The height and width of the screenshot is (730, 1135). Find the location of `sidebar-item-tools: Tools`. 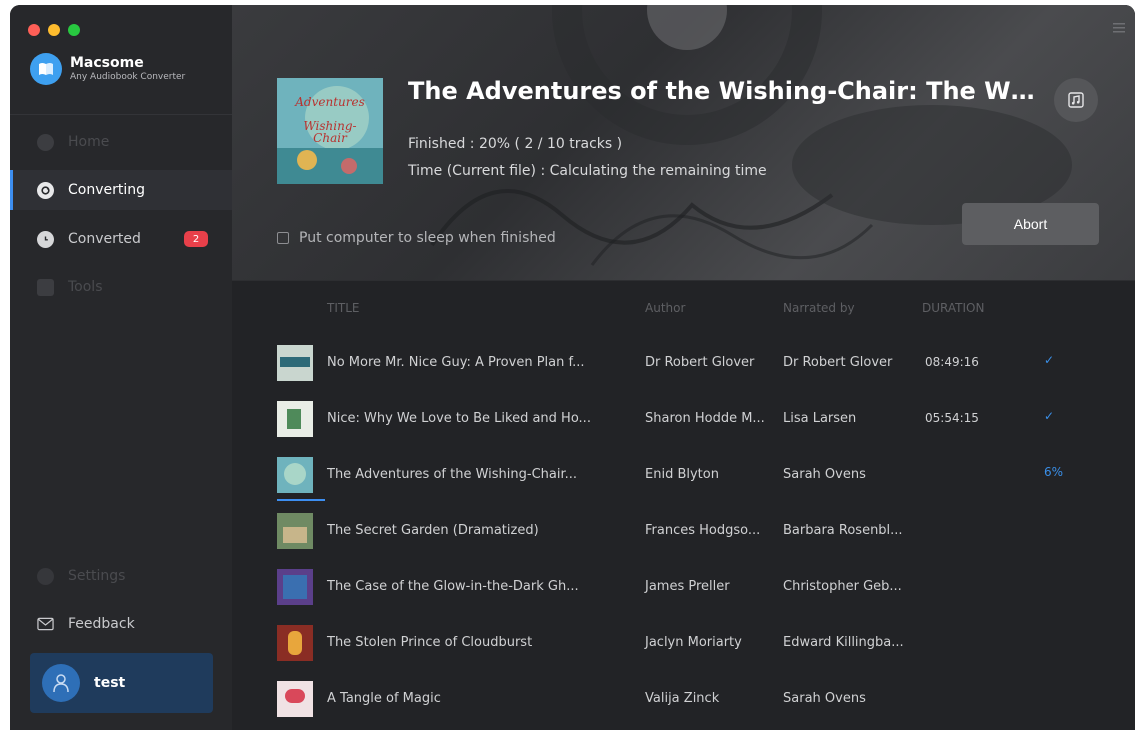

sidebar-item-tools: Tools is located at coordinates (121, 287).